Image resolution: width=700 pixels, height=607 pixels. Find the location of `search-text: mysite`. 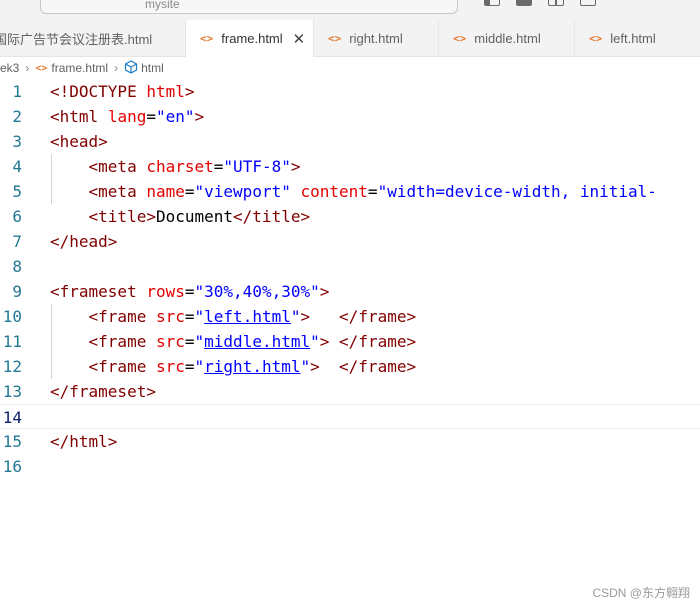

search-text: mysite is located at coordinates (162, 5).